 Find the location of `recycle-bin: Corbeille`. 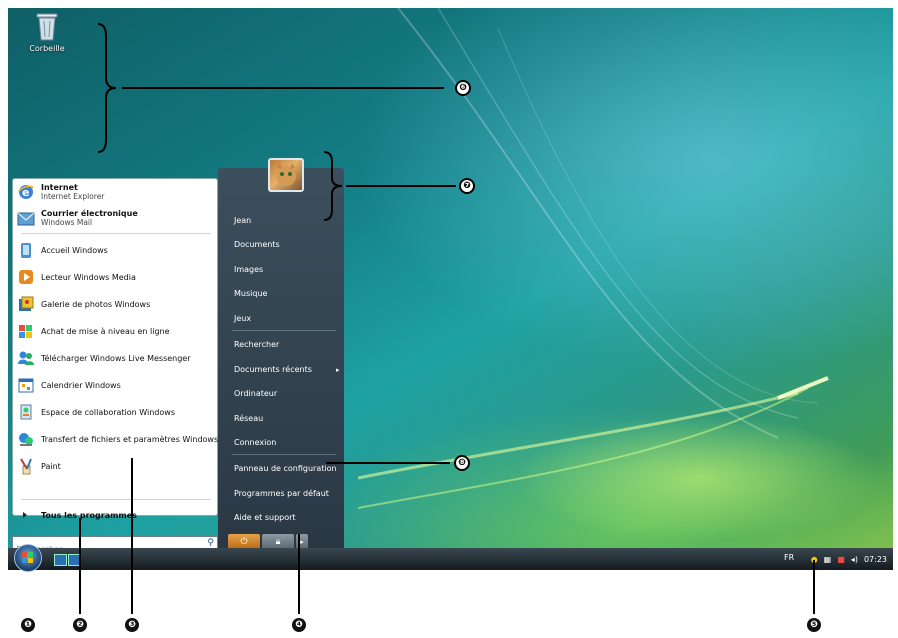

recycle-bin: Corbeille is located at coordinates (47, 31).